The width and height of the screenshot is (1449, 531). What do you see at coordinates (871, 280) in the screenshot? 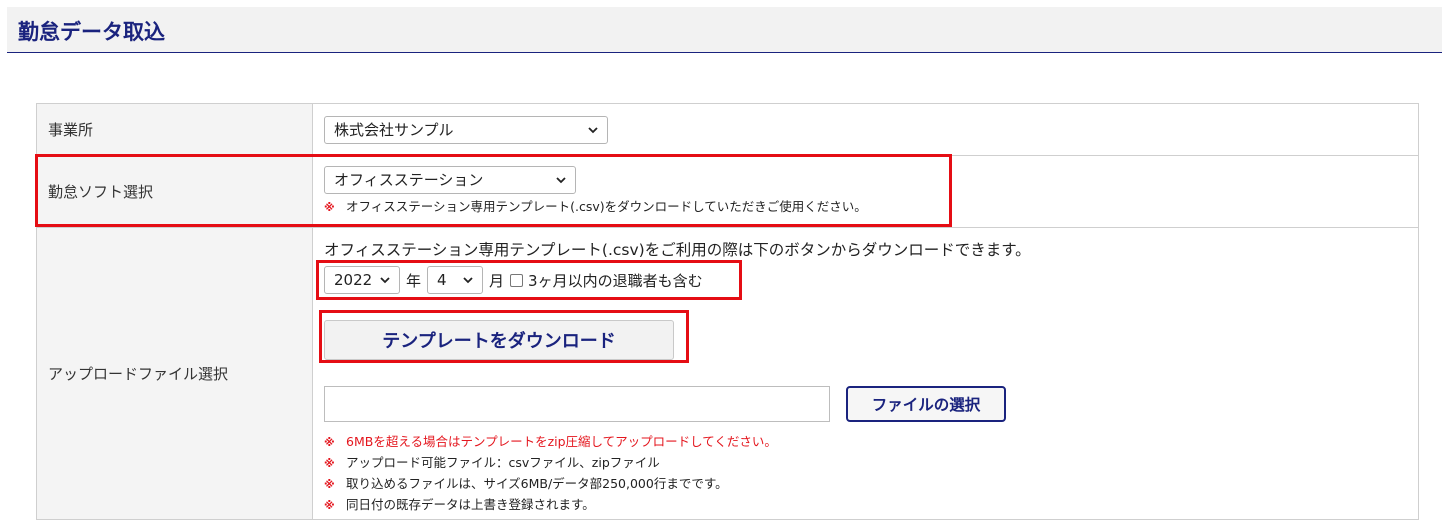
I see `period-row: 2022 年 4 月 3ヶ月以内の退職者も含む` at bounding box center [871, 280].